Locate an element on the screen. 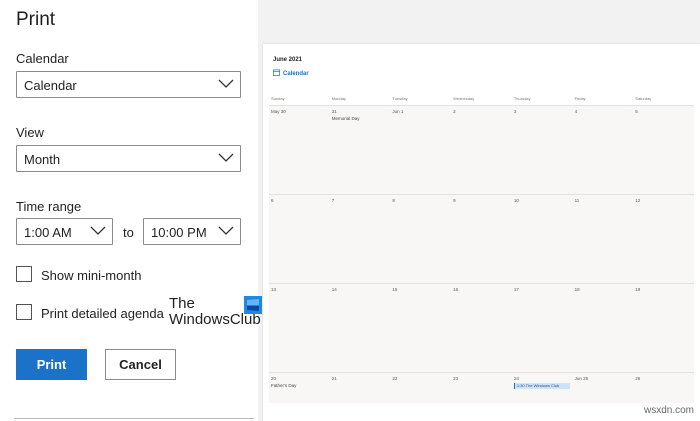 This screenshot has height=421, width=700. day-header: Friday is located at coordinates (580, 98).